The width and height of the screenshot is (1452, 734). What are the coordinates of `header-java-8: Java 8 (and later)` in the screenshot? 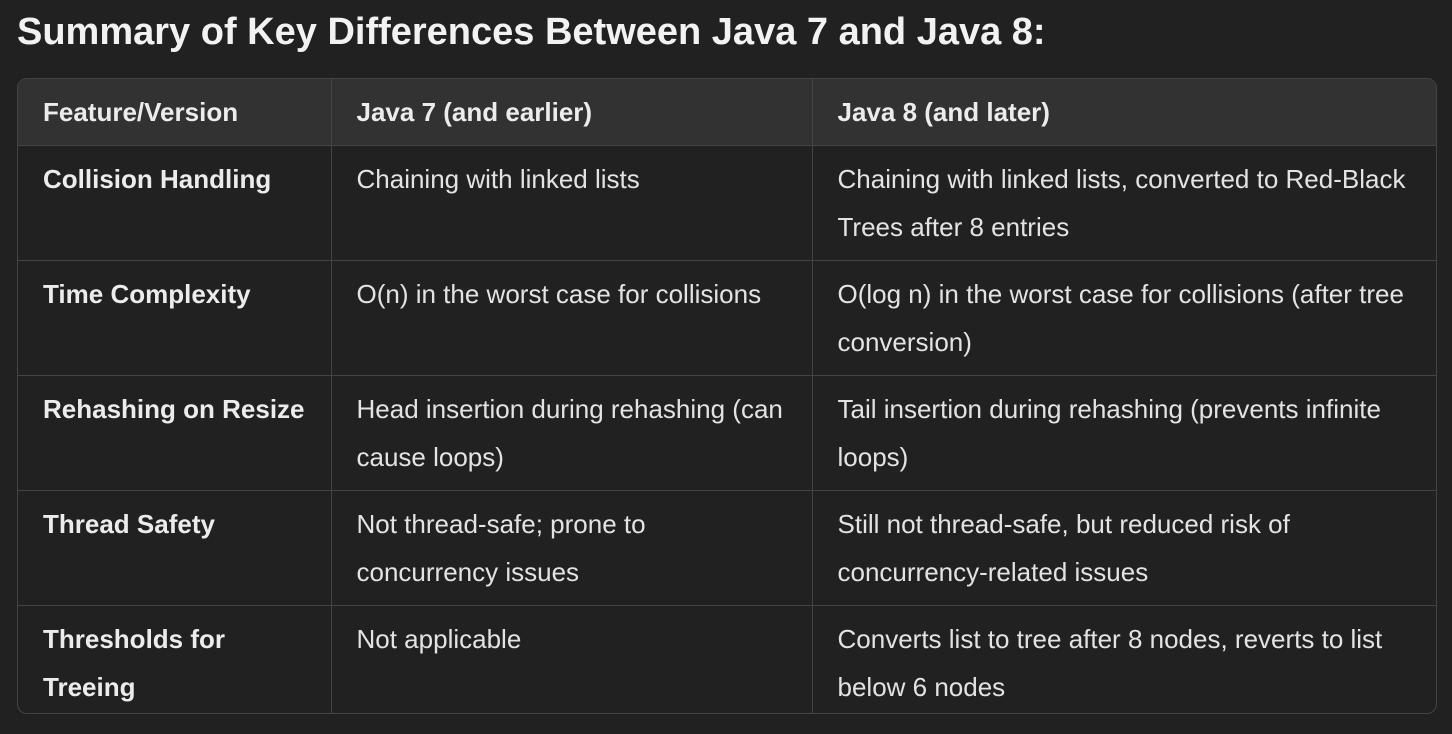 It's located at (1124, 112).